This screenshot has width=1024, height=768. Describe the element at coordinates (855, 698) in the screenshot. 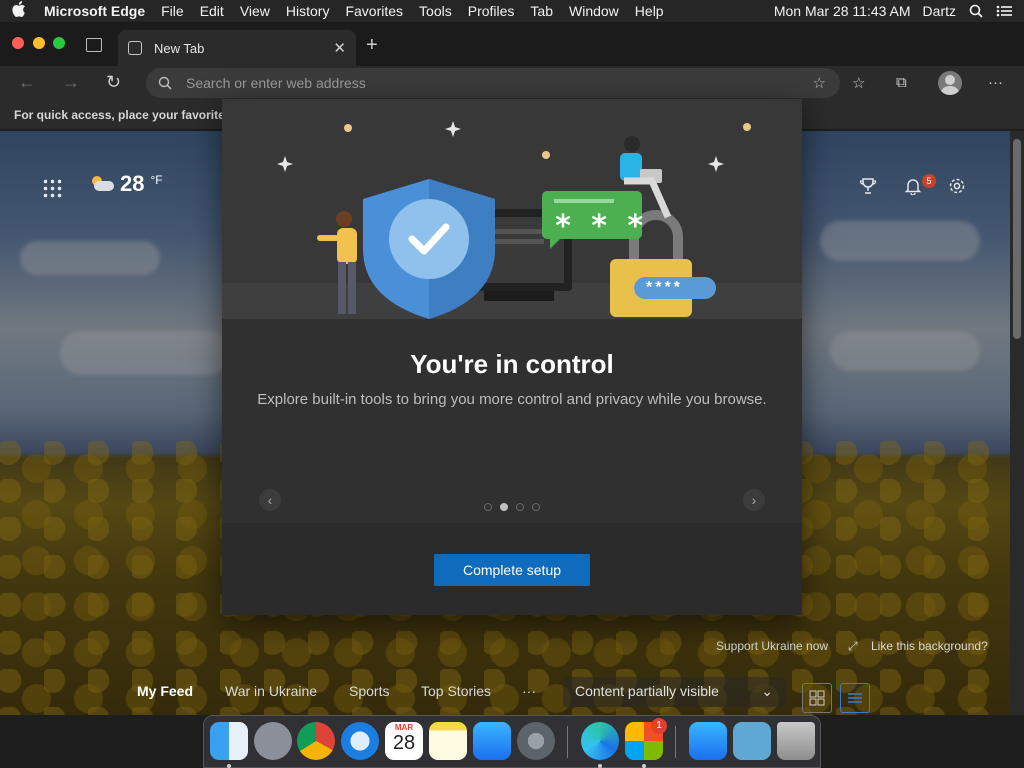

I see `list-layout-button` at that location.